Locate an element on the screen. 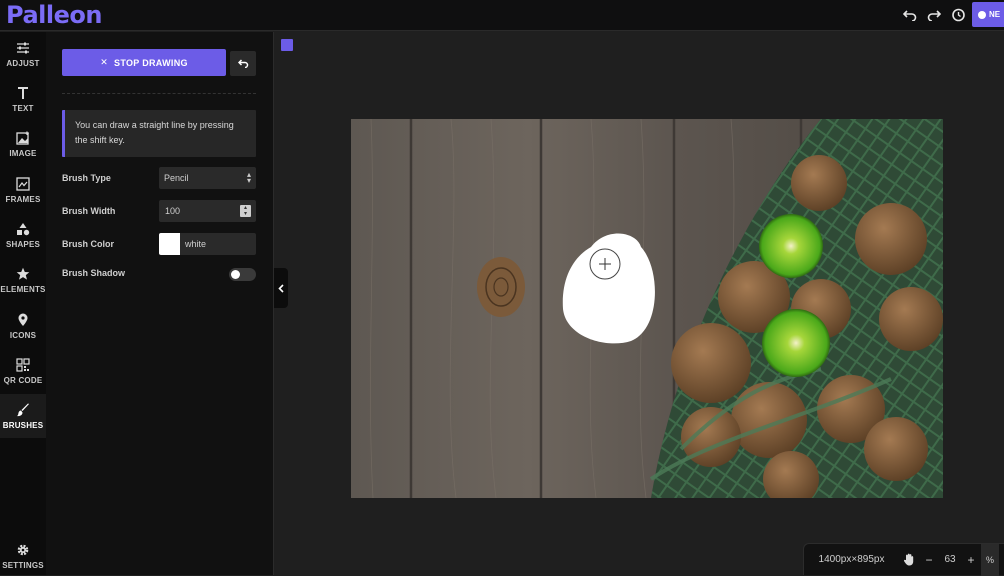 Image resolution: width=1004 pixels, height=576 pixels. nav-item-elements: ELEMENTS is located at coordinates (23, 280).